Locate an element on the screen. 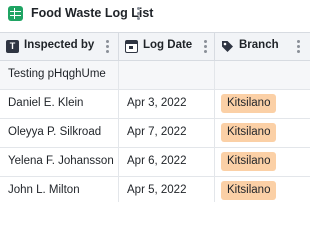  column-label: Inspected by is located at coordinates (59, 45).